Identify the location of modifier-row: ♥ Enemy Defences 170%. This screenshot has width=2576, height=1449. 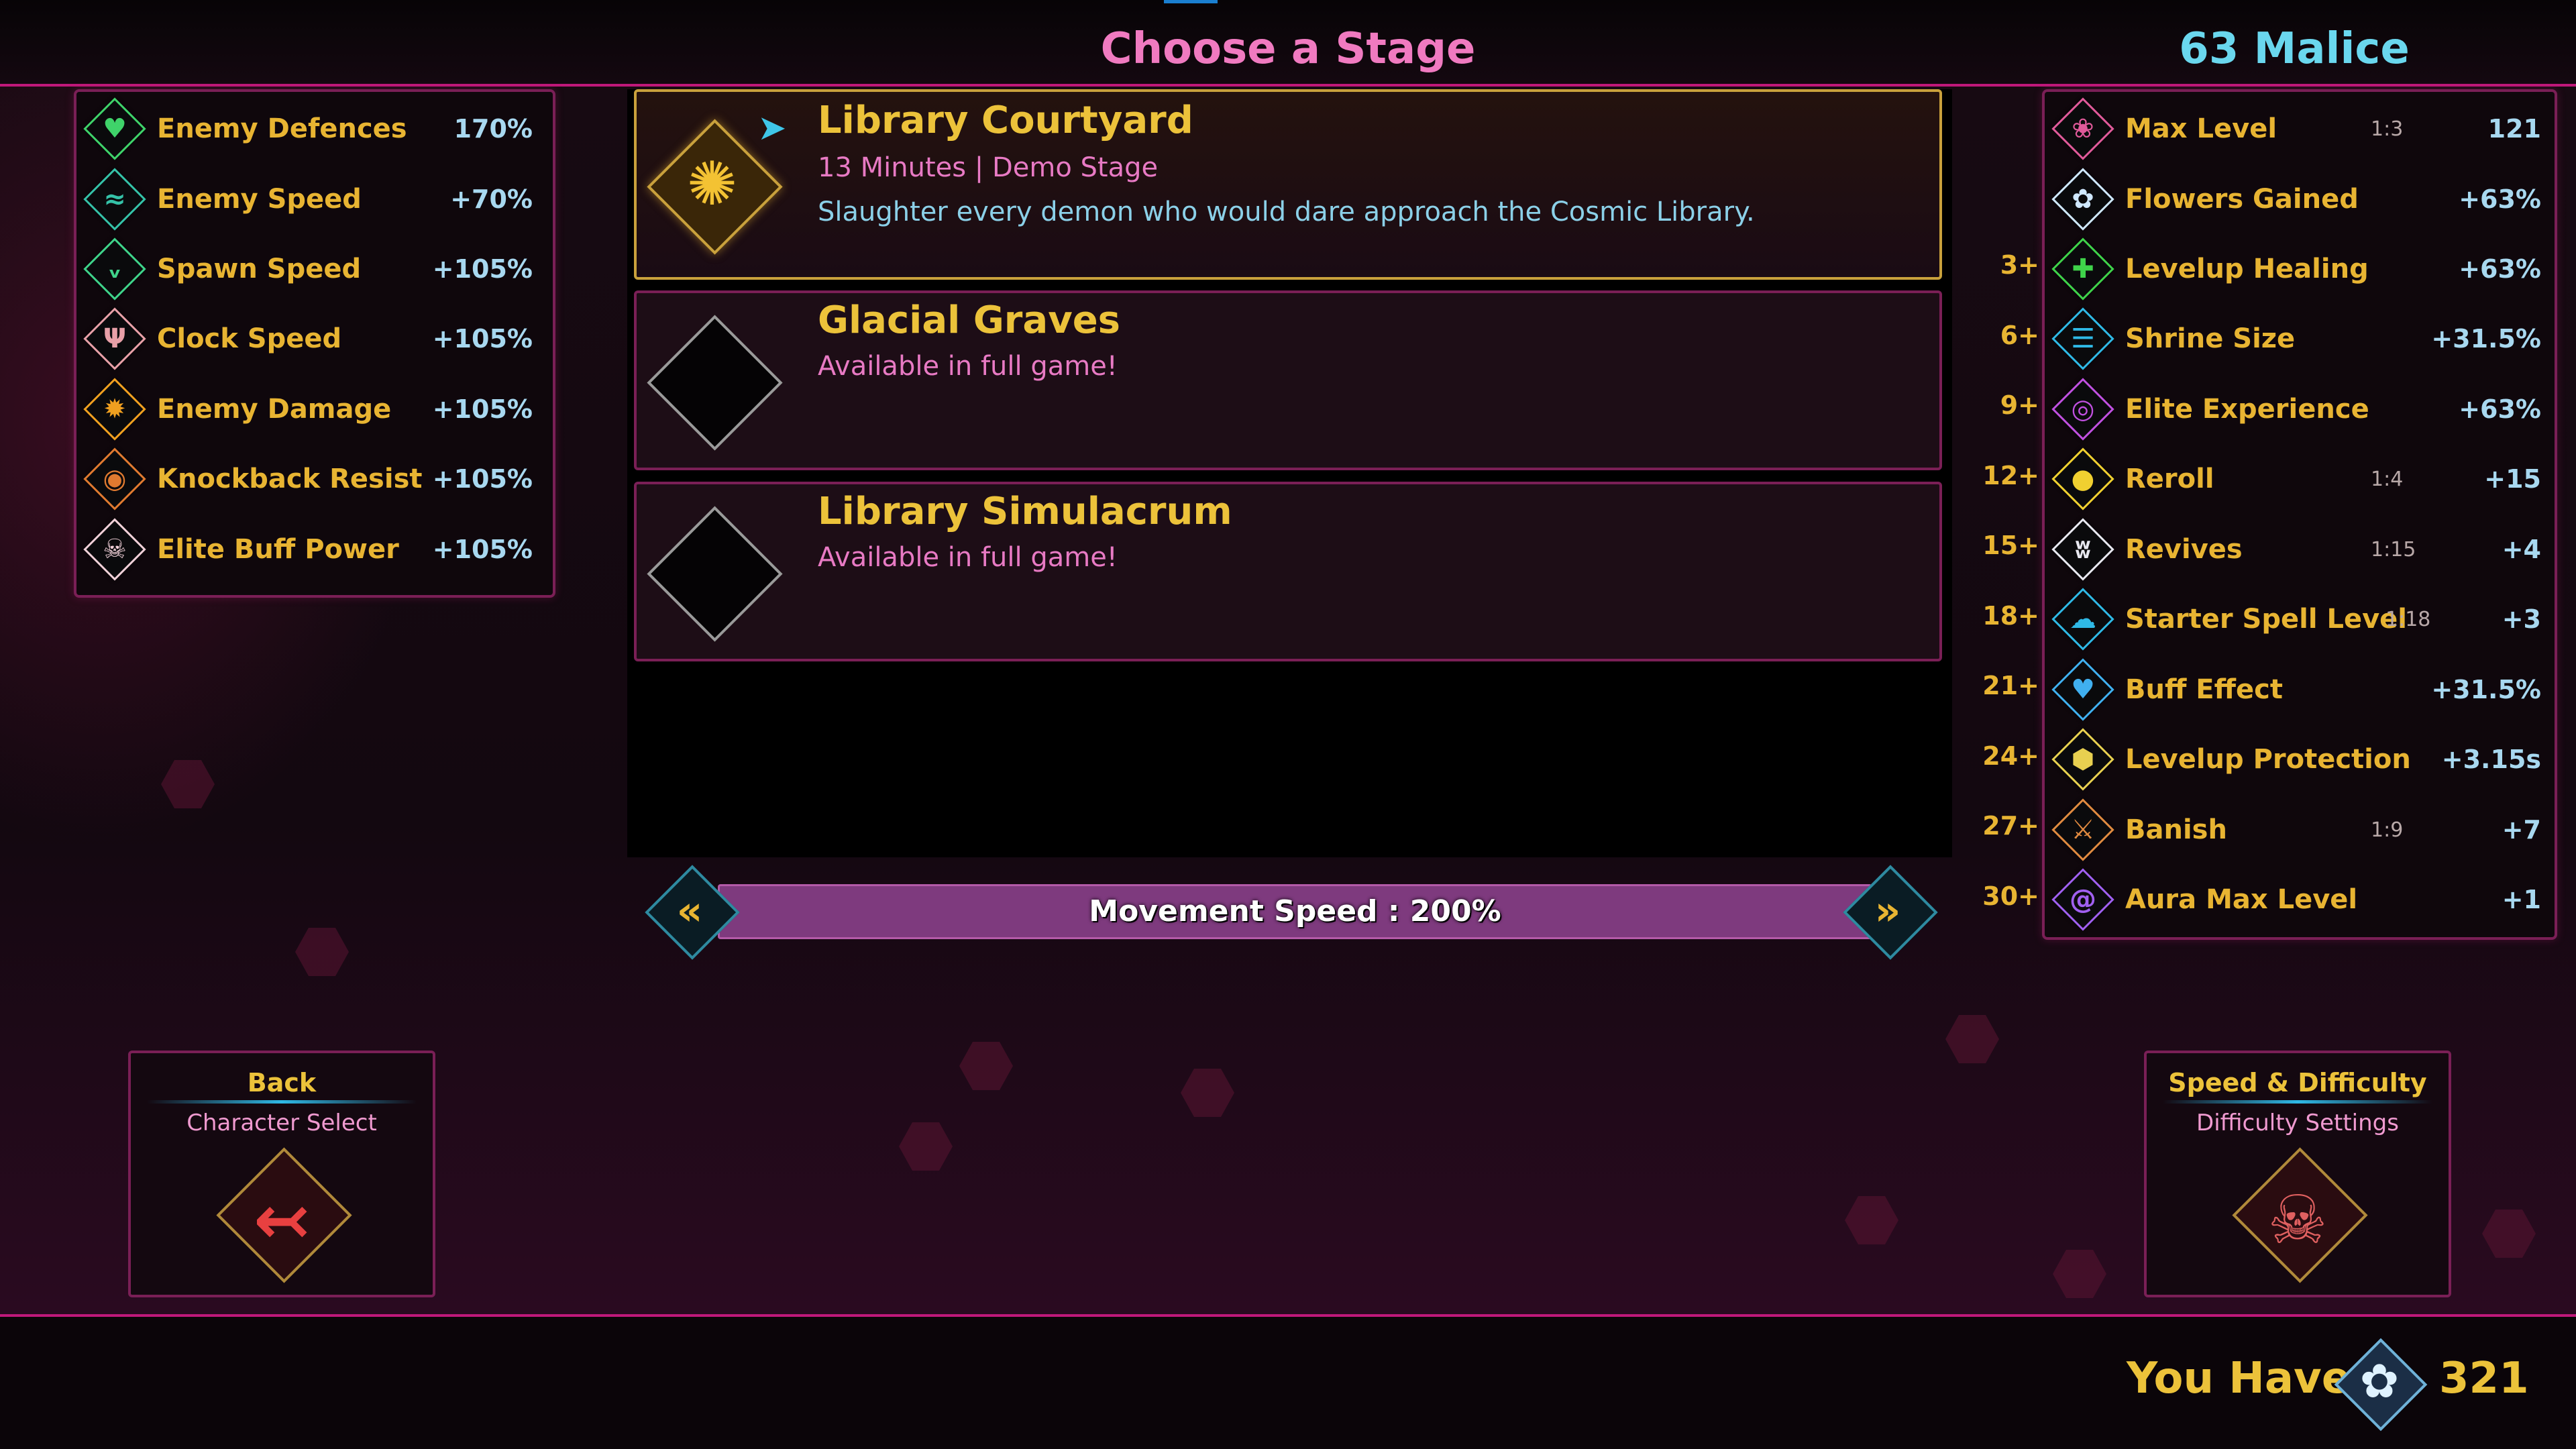
(311, 128).